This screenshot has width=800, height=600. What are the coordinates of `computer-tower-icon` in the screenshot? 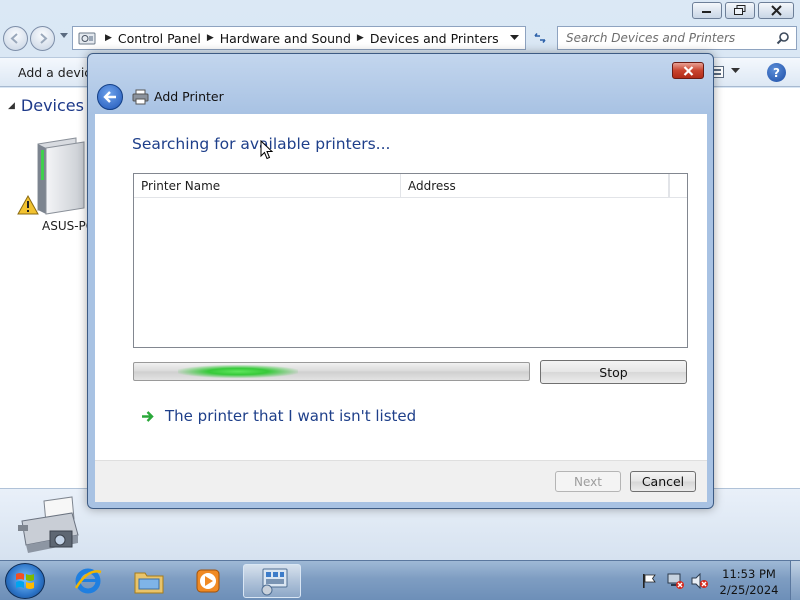 It's located at (56, 176).